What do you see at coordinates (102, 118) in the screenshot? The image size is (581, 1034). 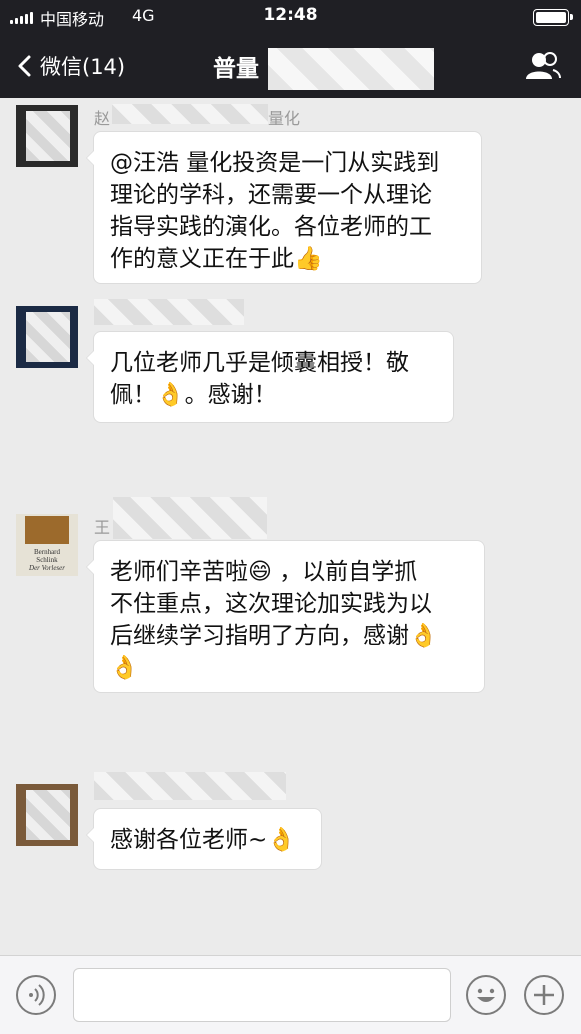 I see `sender-name: 赵` at bounding box center [102, 118].